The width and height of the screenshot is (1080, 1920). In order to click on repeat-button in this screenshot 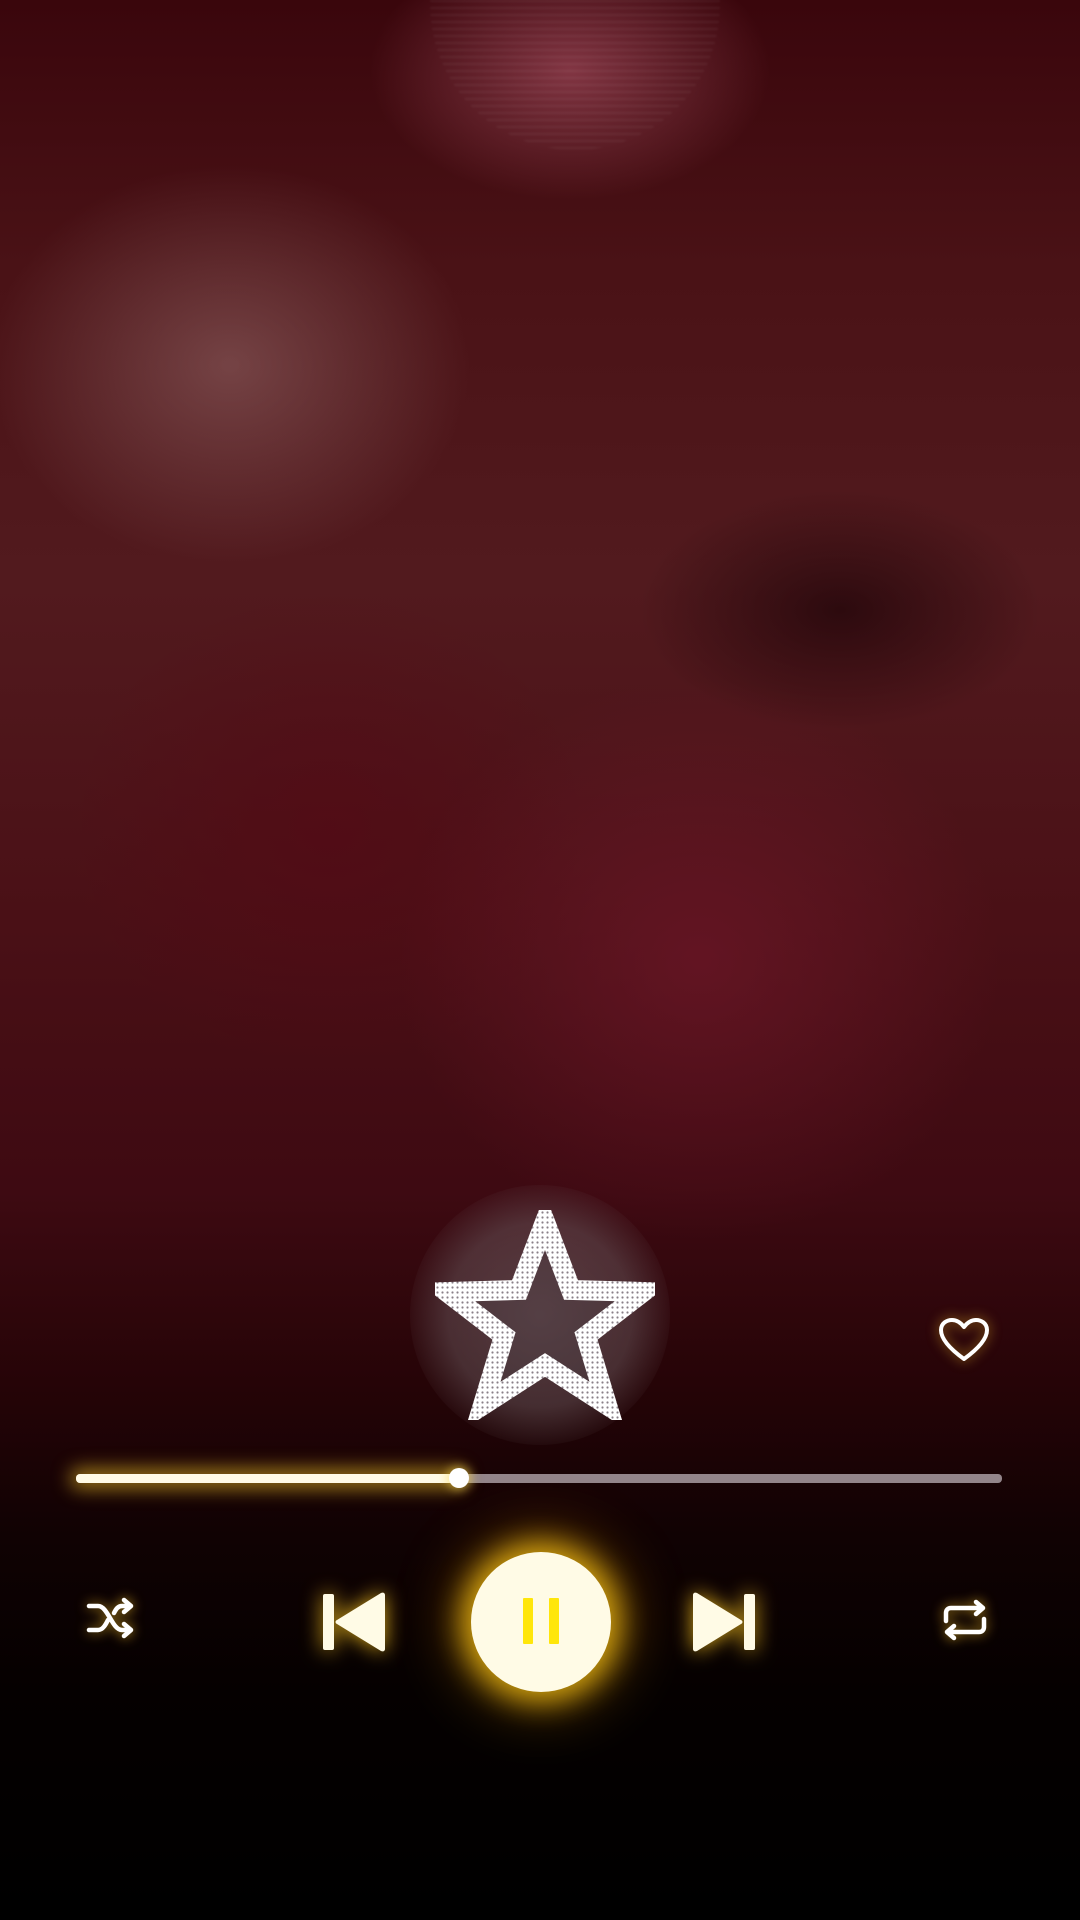, I will do `click(965, 1620)`.